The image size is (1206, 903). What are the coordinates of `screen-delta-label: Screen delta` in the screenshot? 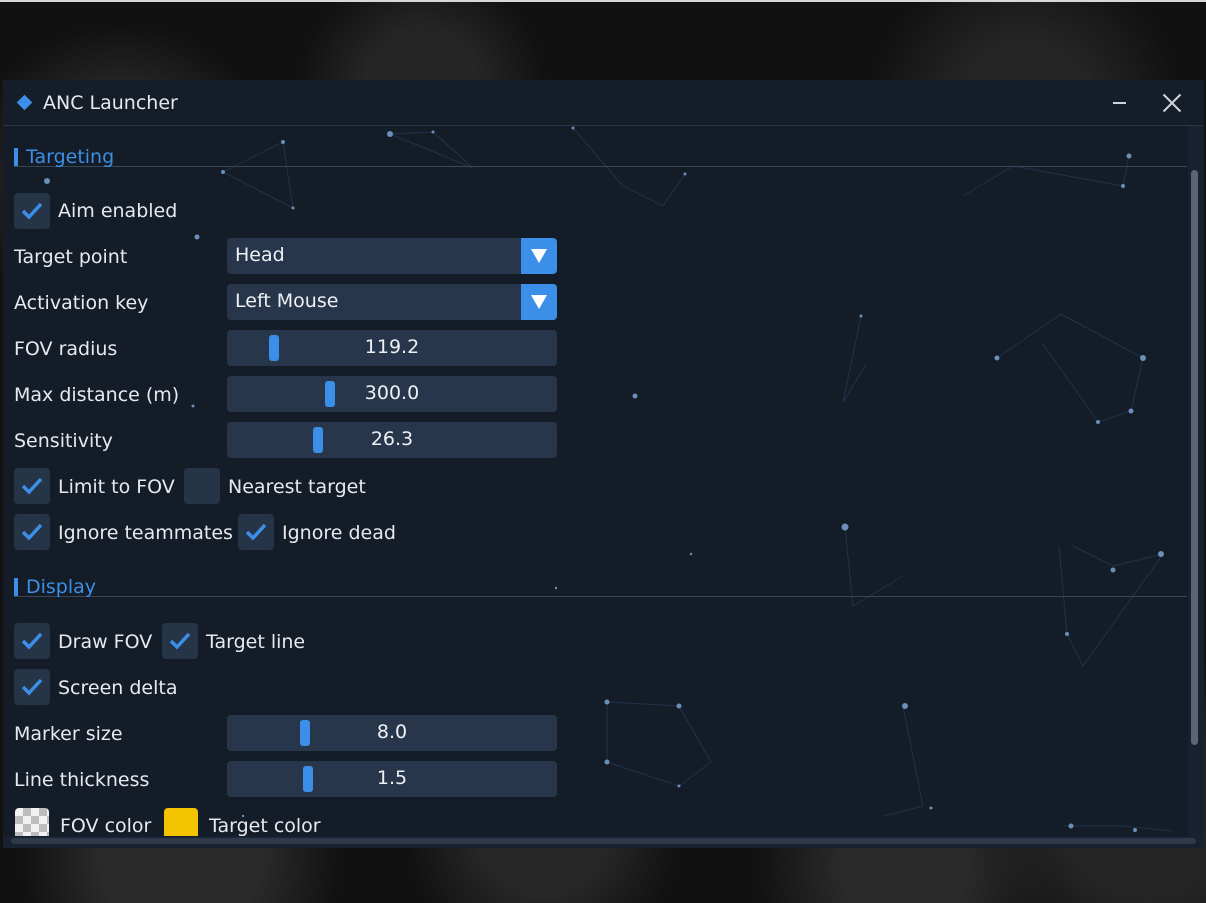 It's located at (118, 688).